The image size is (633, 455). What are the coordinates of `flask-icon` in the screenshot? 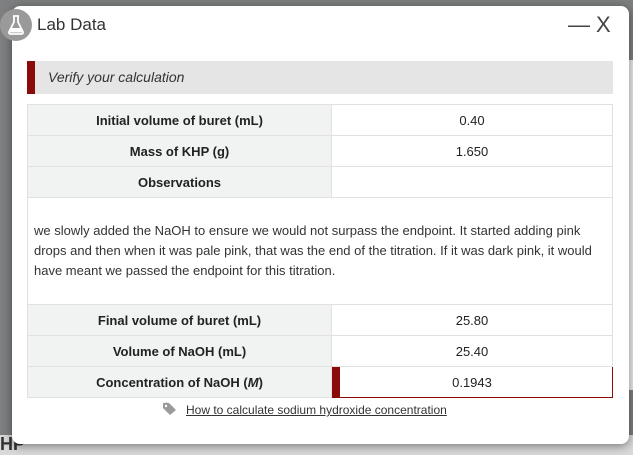 It's located at (16, 25).